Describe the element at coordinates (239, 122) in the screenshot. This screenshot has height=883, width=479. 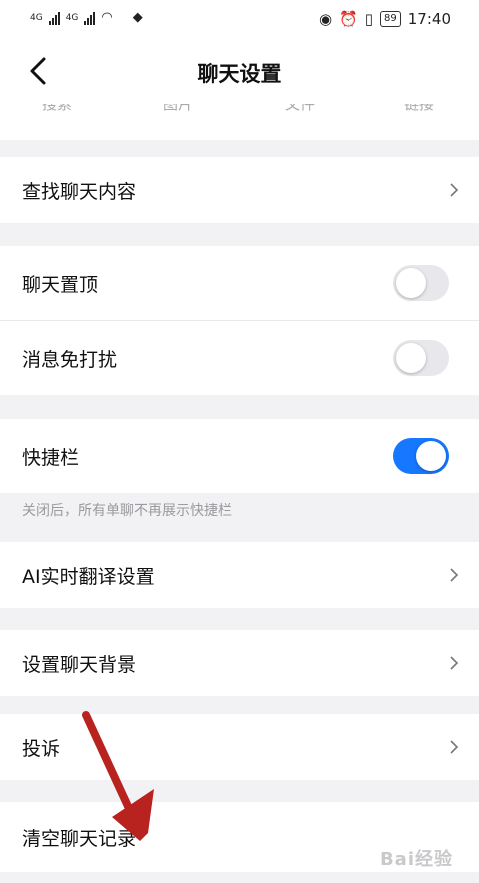
I see `media-tabs-peek: 搜索 图片 文件 链接` at that location.